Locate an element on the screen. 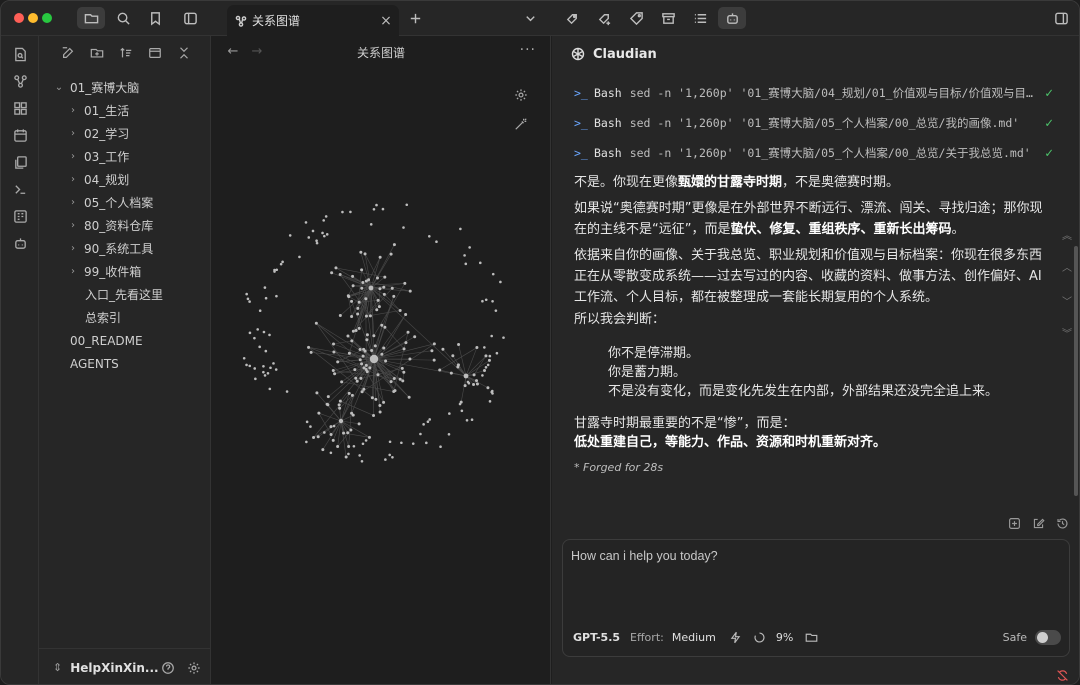 This screenshot has height=685, width=1080. claudian-button is located at coordinates (732, 18).